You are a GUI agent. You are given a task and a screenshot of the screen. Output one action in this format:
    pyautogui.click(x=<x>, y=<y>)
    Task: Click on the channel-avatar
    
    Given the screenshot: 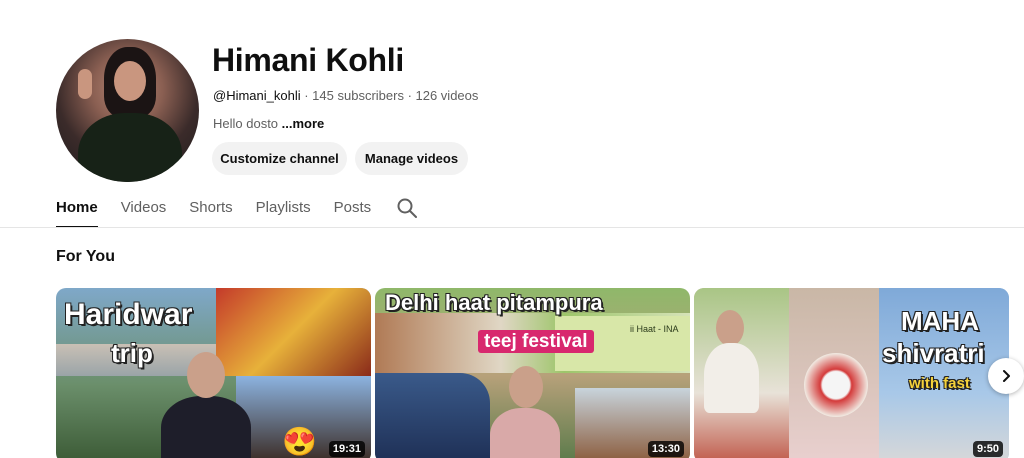 What is the action you would take?
    pyautogui.click(x=127, y=110)
    